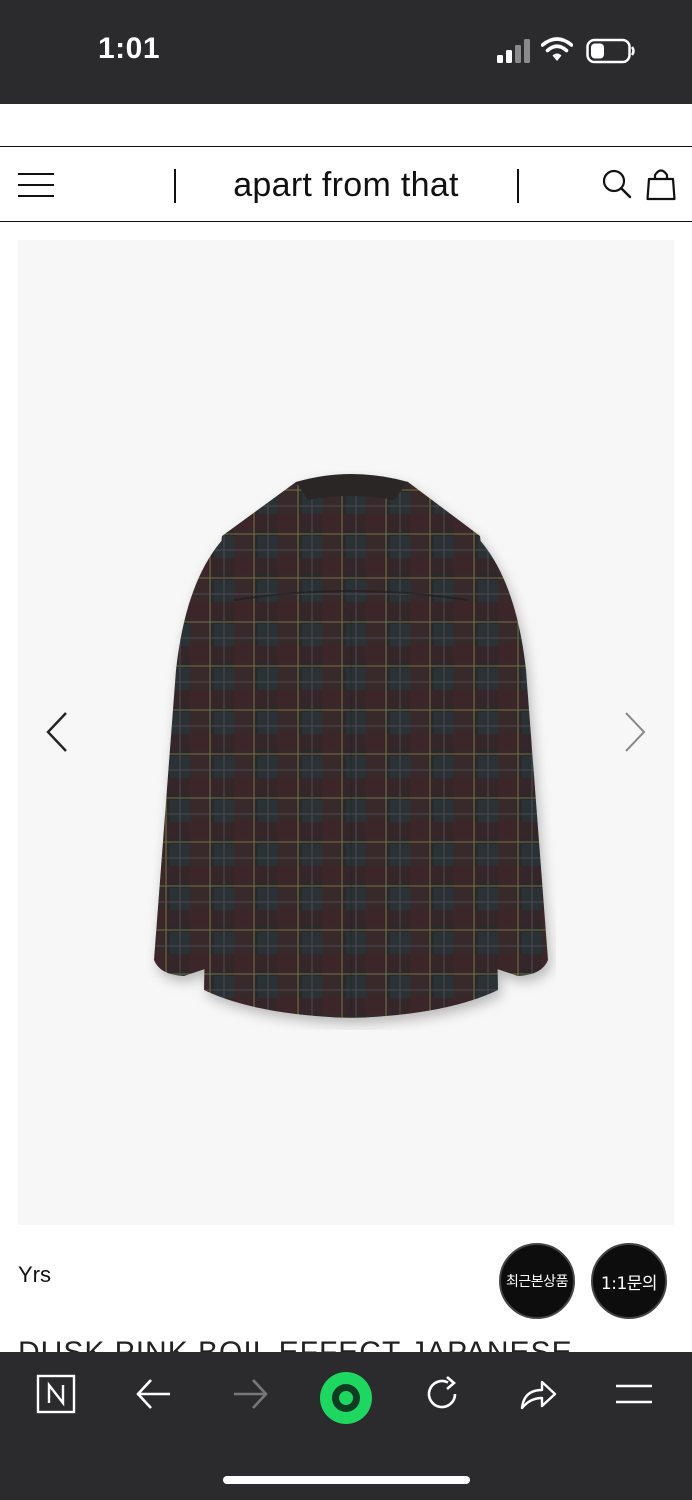 Image resolution: width=692 pixels, height=1500 pixels. What do you see at coordinates (346, 52) in the screenshot?
I see `status-bar: 1:01` at bounding box center [346, 52].